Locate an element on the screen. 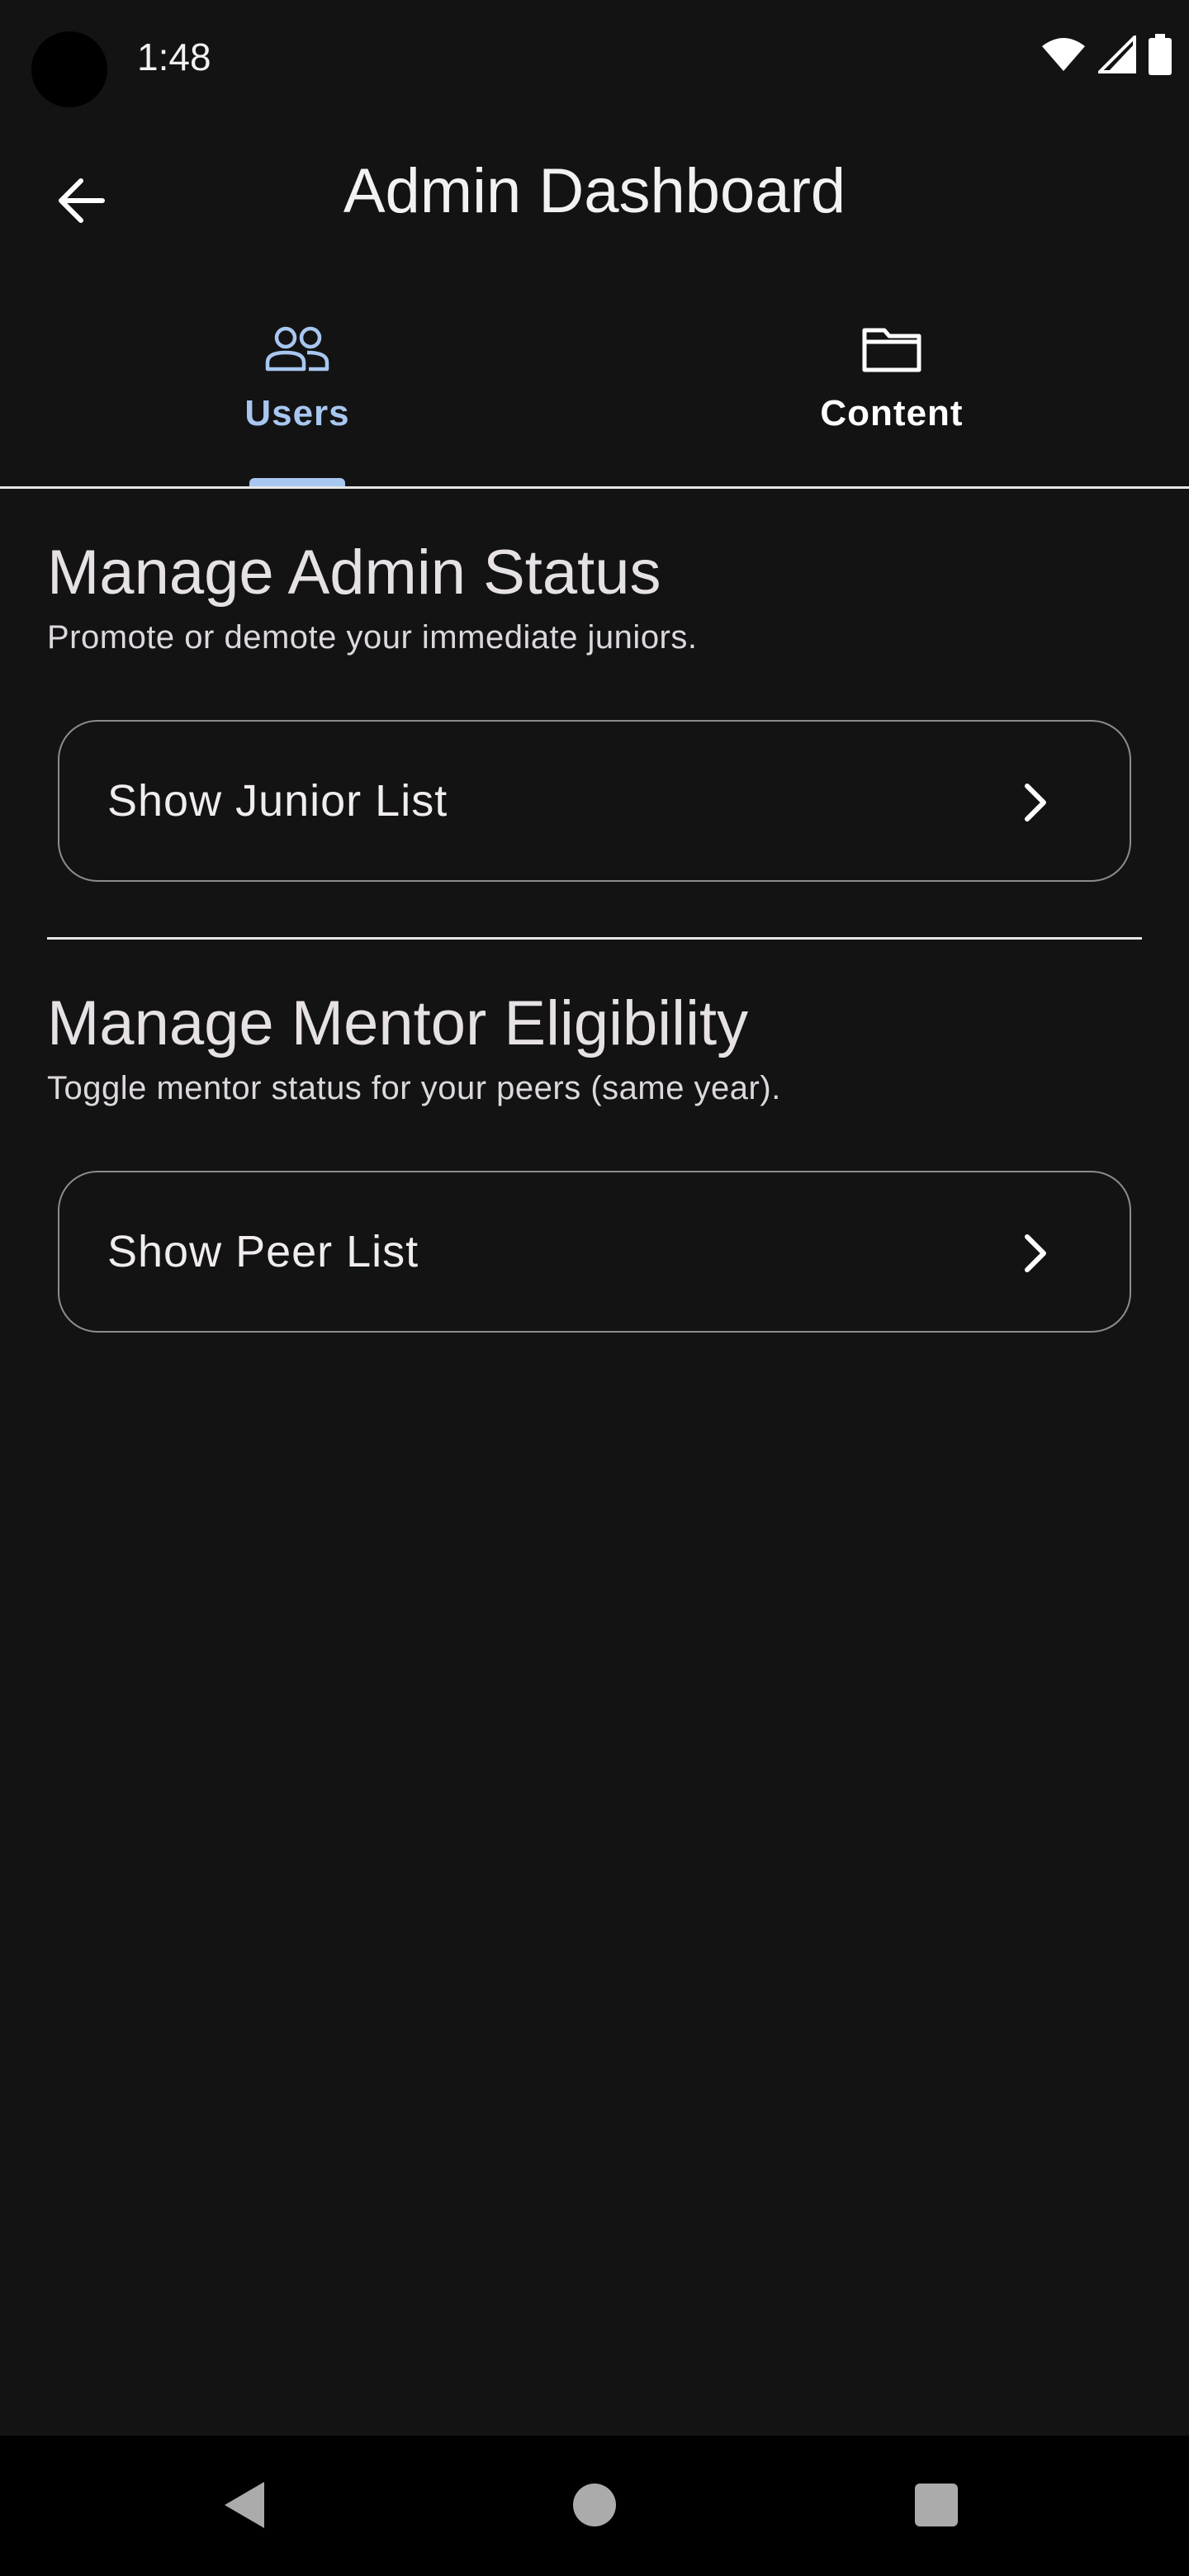  status-icons is located at coordinates (1106, 54).